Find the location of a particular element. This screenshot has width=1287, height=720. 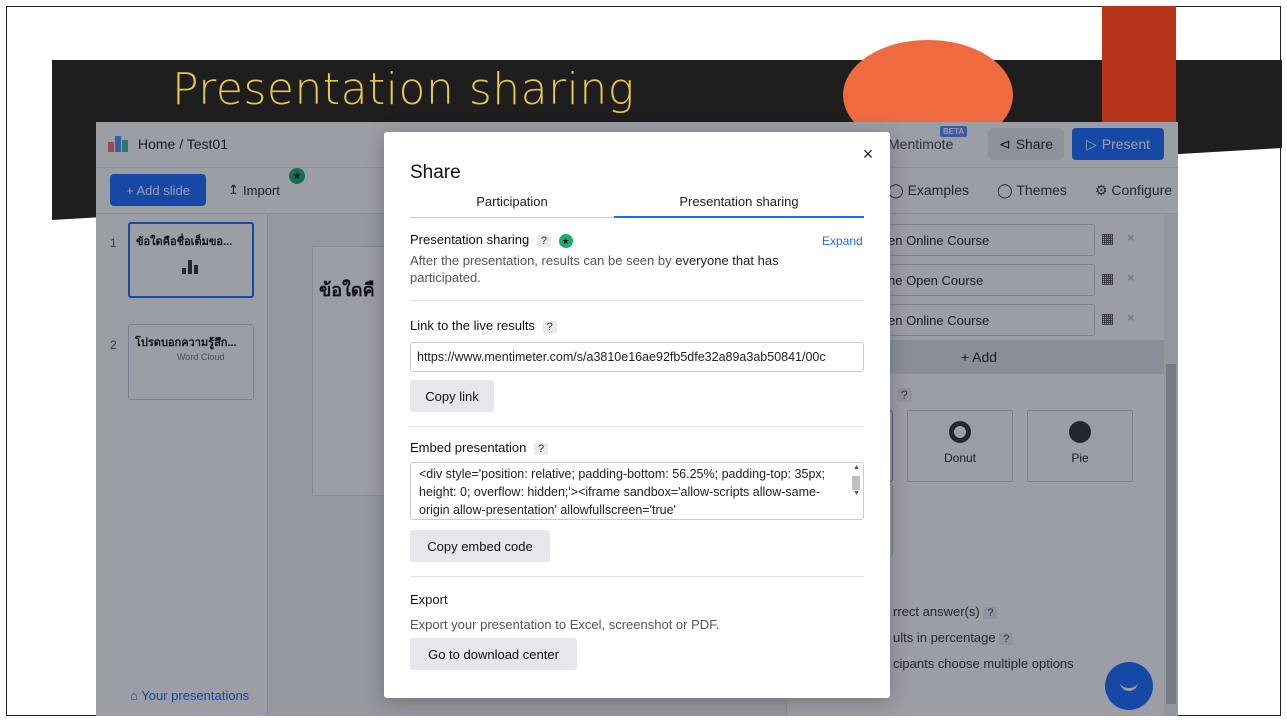

download-center-button: Go to download center is located at coordinates (493, 654).